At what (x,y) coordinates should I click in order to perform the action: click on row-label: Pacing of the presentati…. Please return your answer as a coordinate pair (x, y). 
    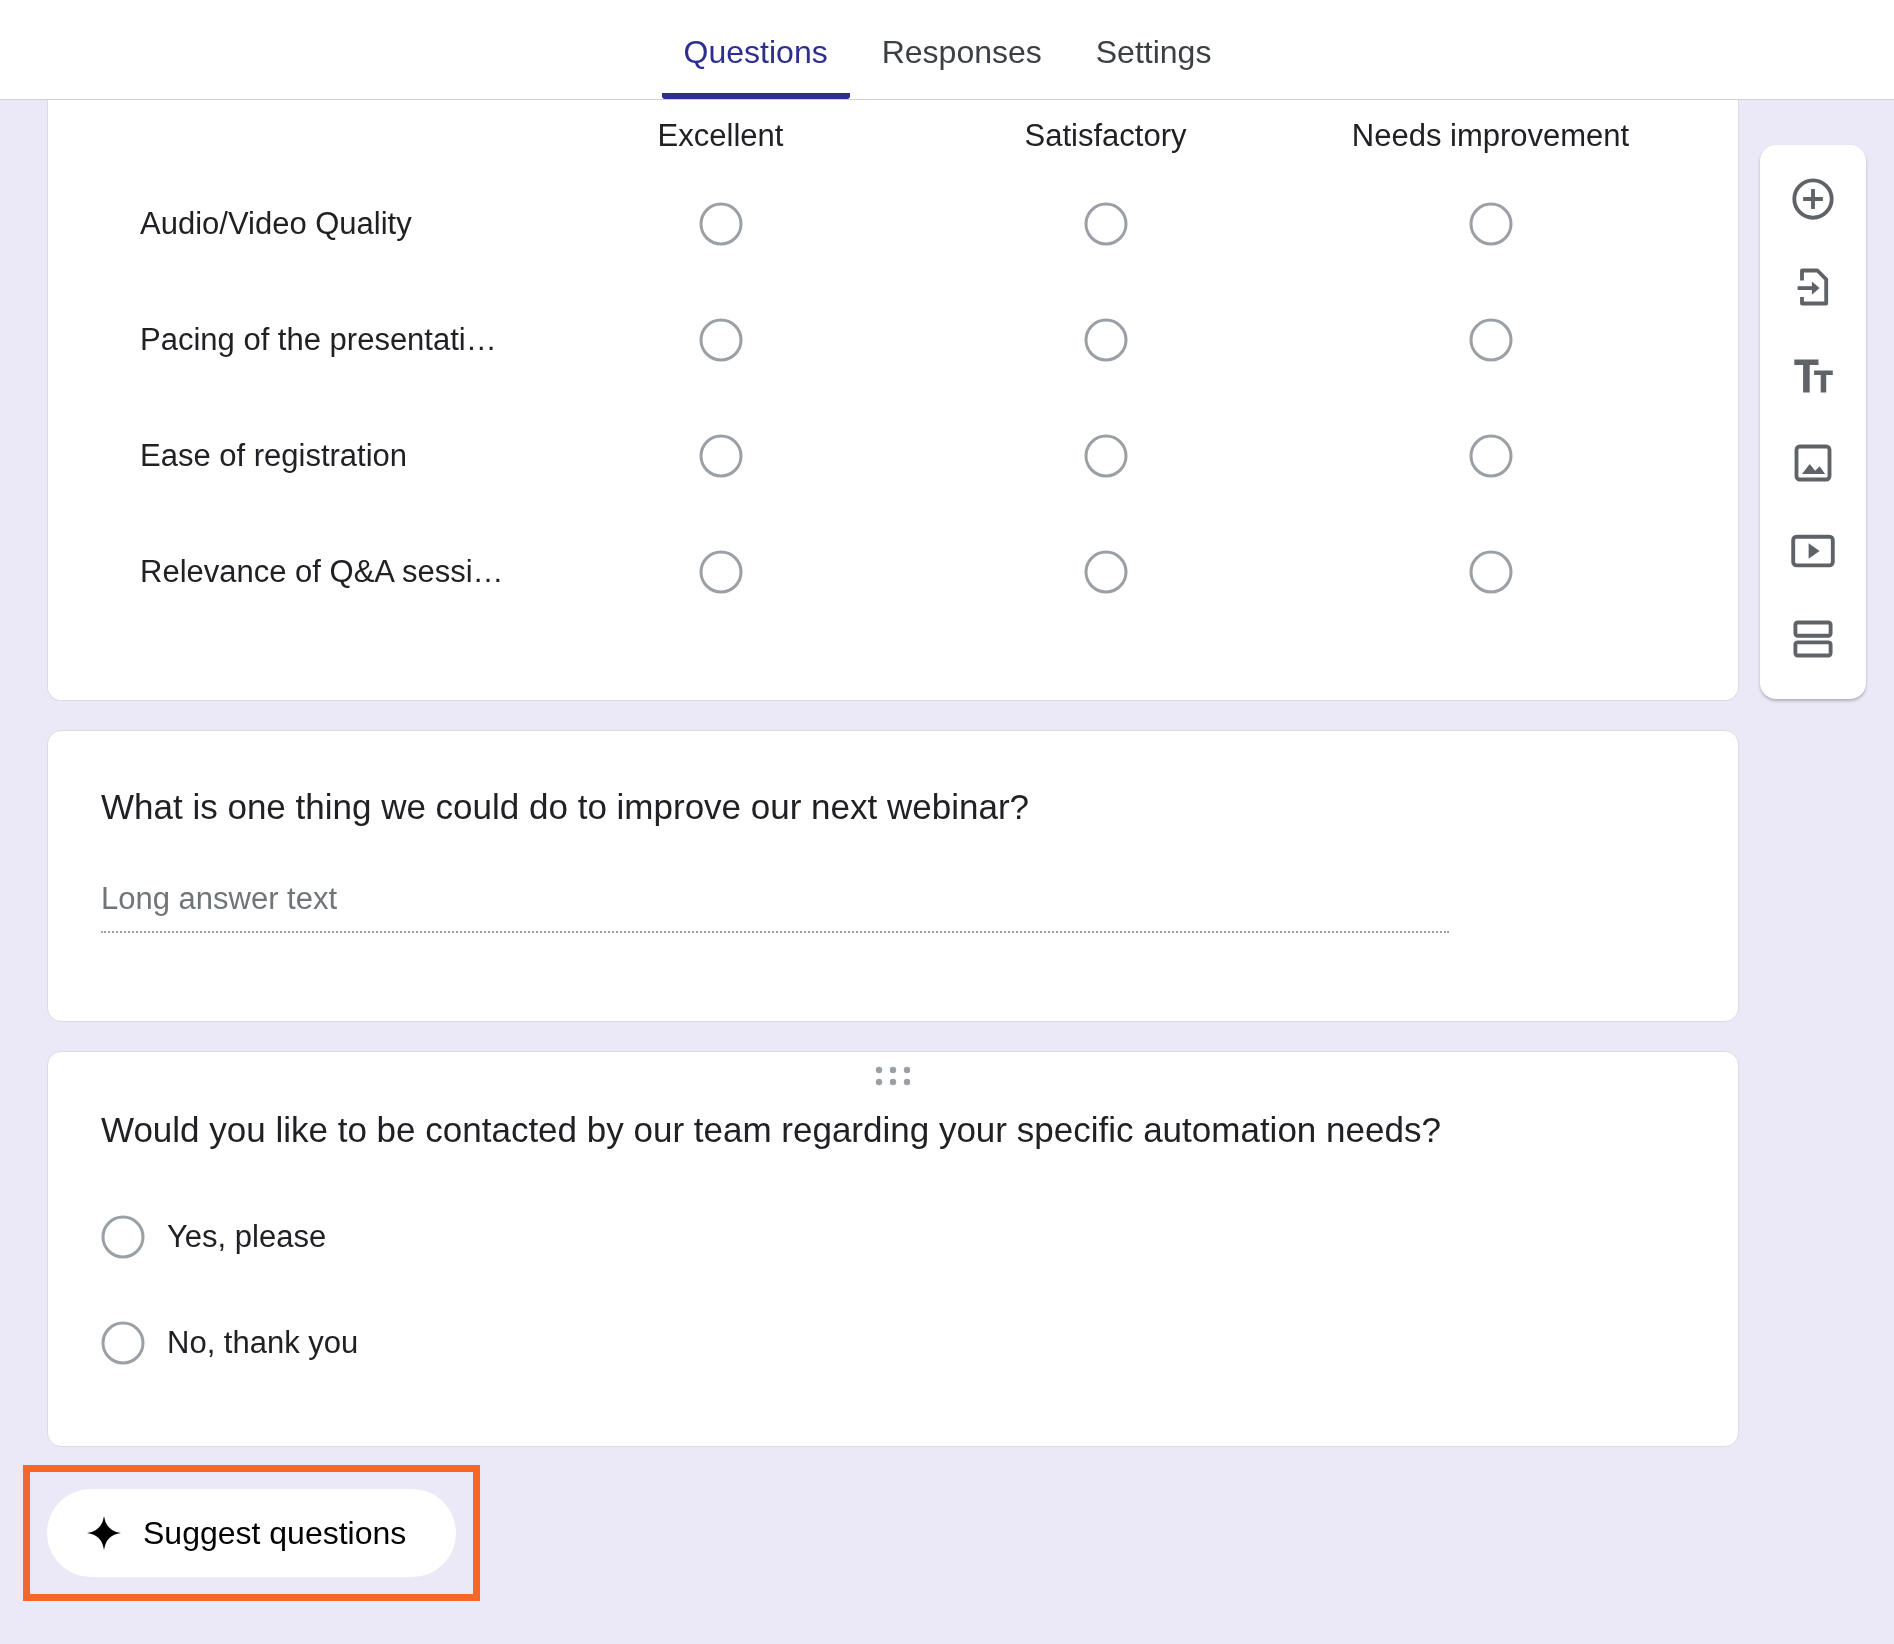
    Looking at the image, I should click on (318, 340).